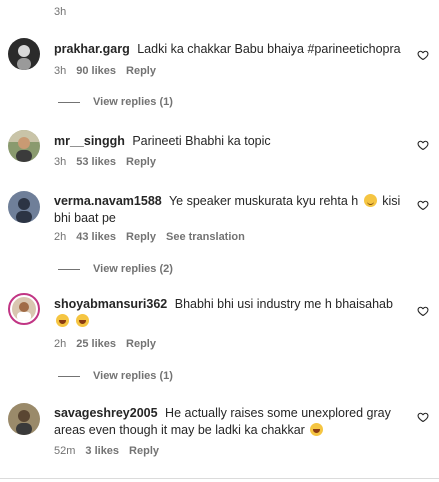 This screenshot has height=482, width=439. What do you see at coordinates (370, 200) in the screenshot?
I see `smiling-emoji-icon` at bounding box center [370, 200].